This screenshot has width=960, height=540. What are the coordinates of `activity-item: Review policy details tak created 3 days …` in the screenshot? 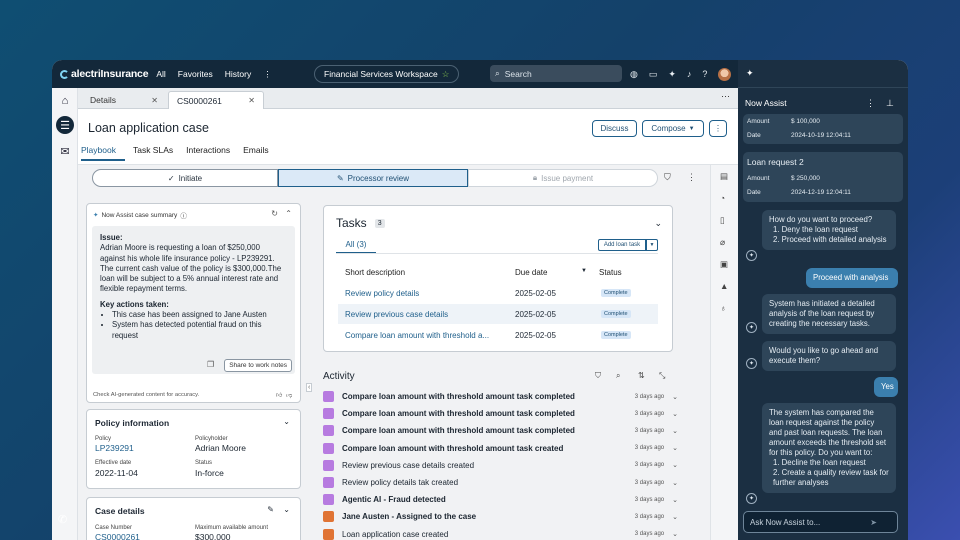 It's located at (500, 482).